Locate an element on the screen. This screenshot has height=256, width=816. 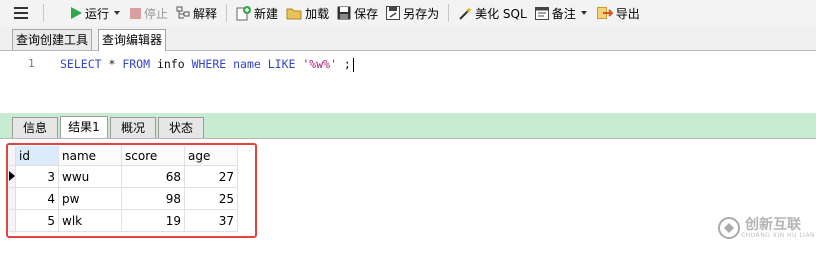
explain-button: 解释 is located at coordinates (196, 13).